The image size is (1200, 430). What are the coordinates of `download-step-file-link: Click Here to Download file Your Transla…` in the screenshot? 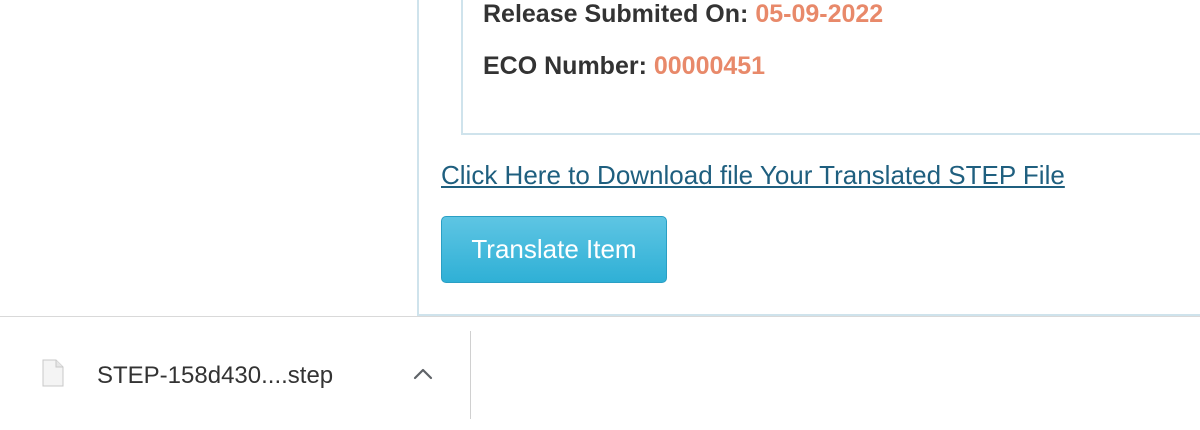 It's located at (753, 175).